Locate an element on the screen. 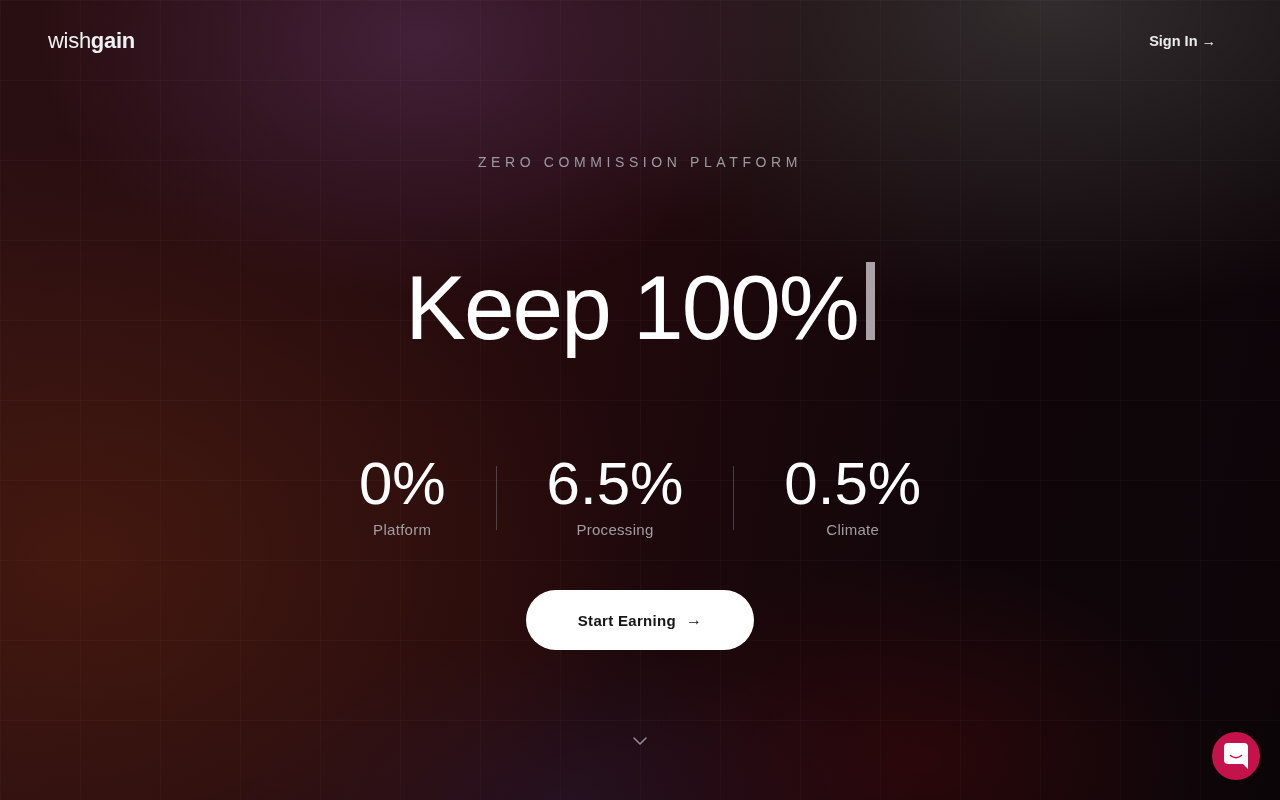 The height and width of the screenshot is (800, 1280). chat-icon is located at coordinates (1236, 756).